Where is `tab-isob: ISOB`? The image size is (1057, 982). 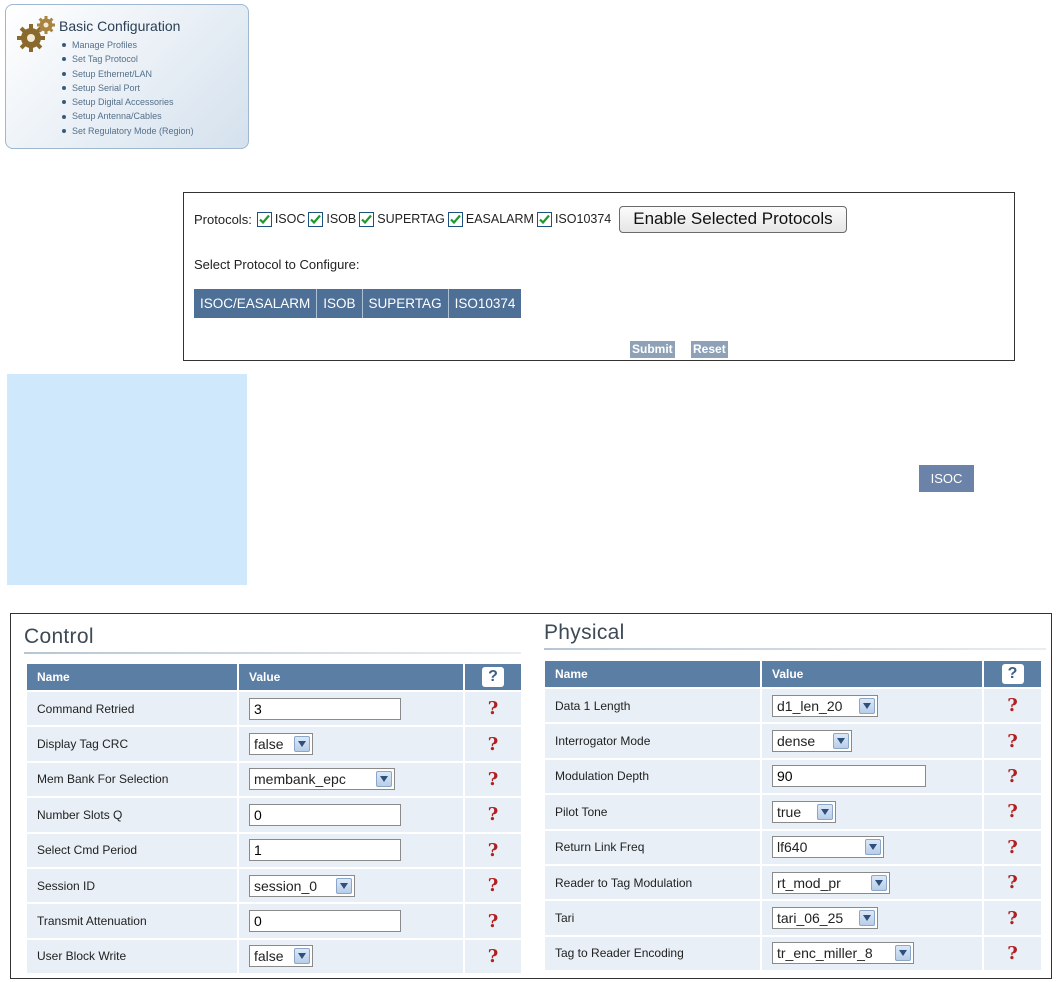 tab-isob: ISOB is located at coordinates (340, 303).